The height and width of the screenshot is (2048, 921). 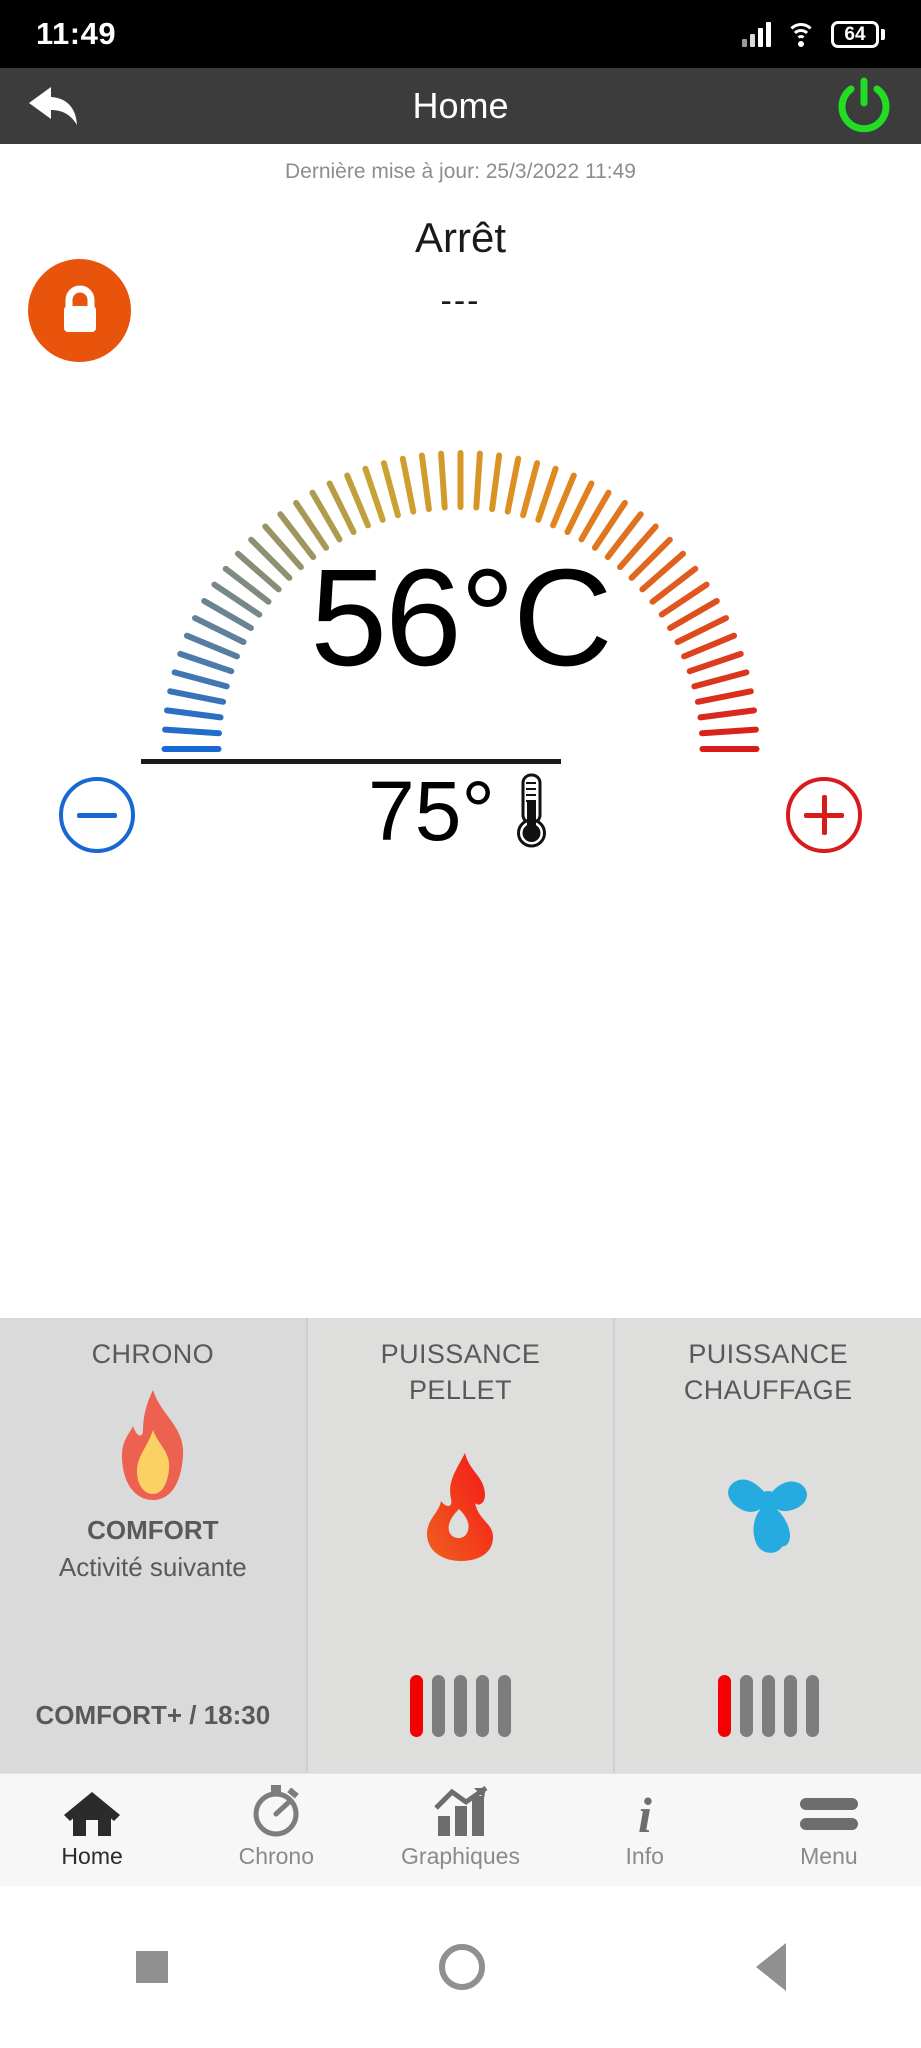 I want to click on power-button, so click(x=864, y=106).